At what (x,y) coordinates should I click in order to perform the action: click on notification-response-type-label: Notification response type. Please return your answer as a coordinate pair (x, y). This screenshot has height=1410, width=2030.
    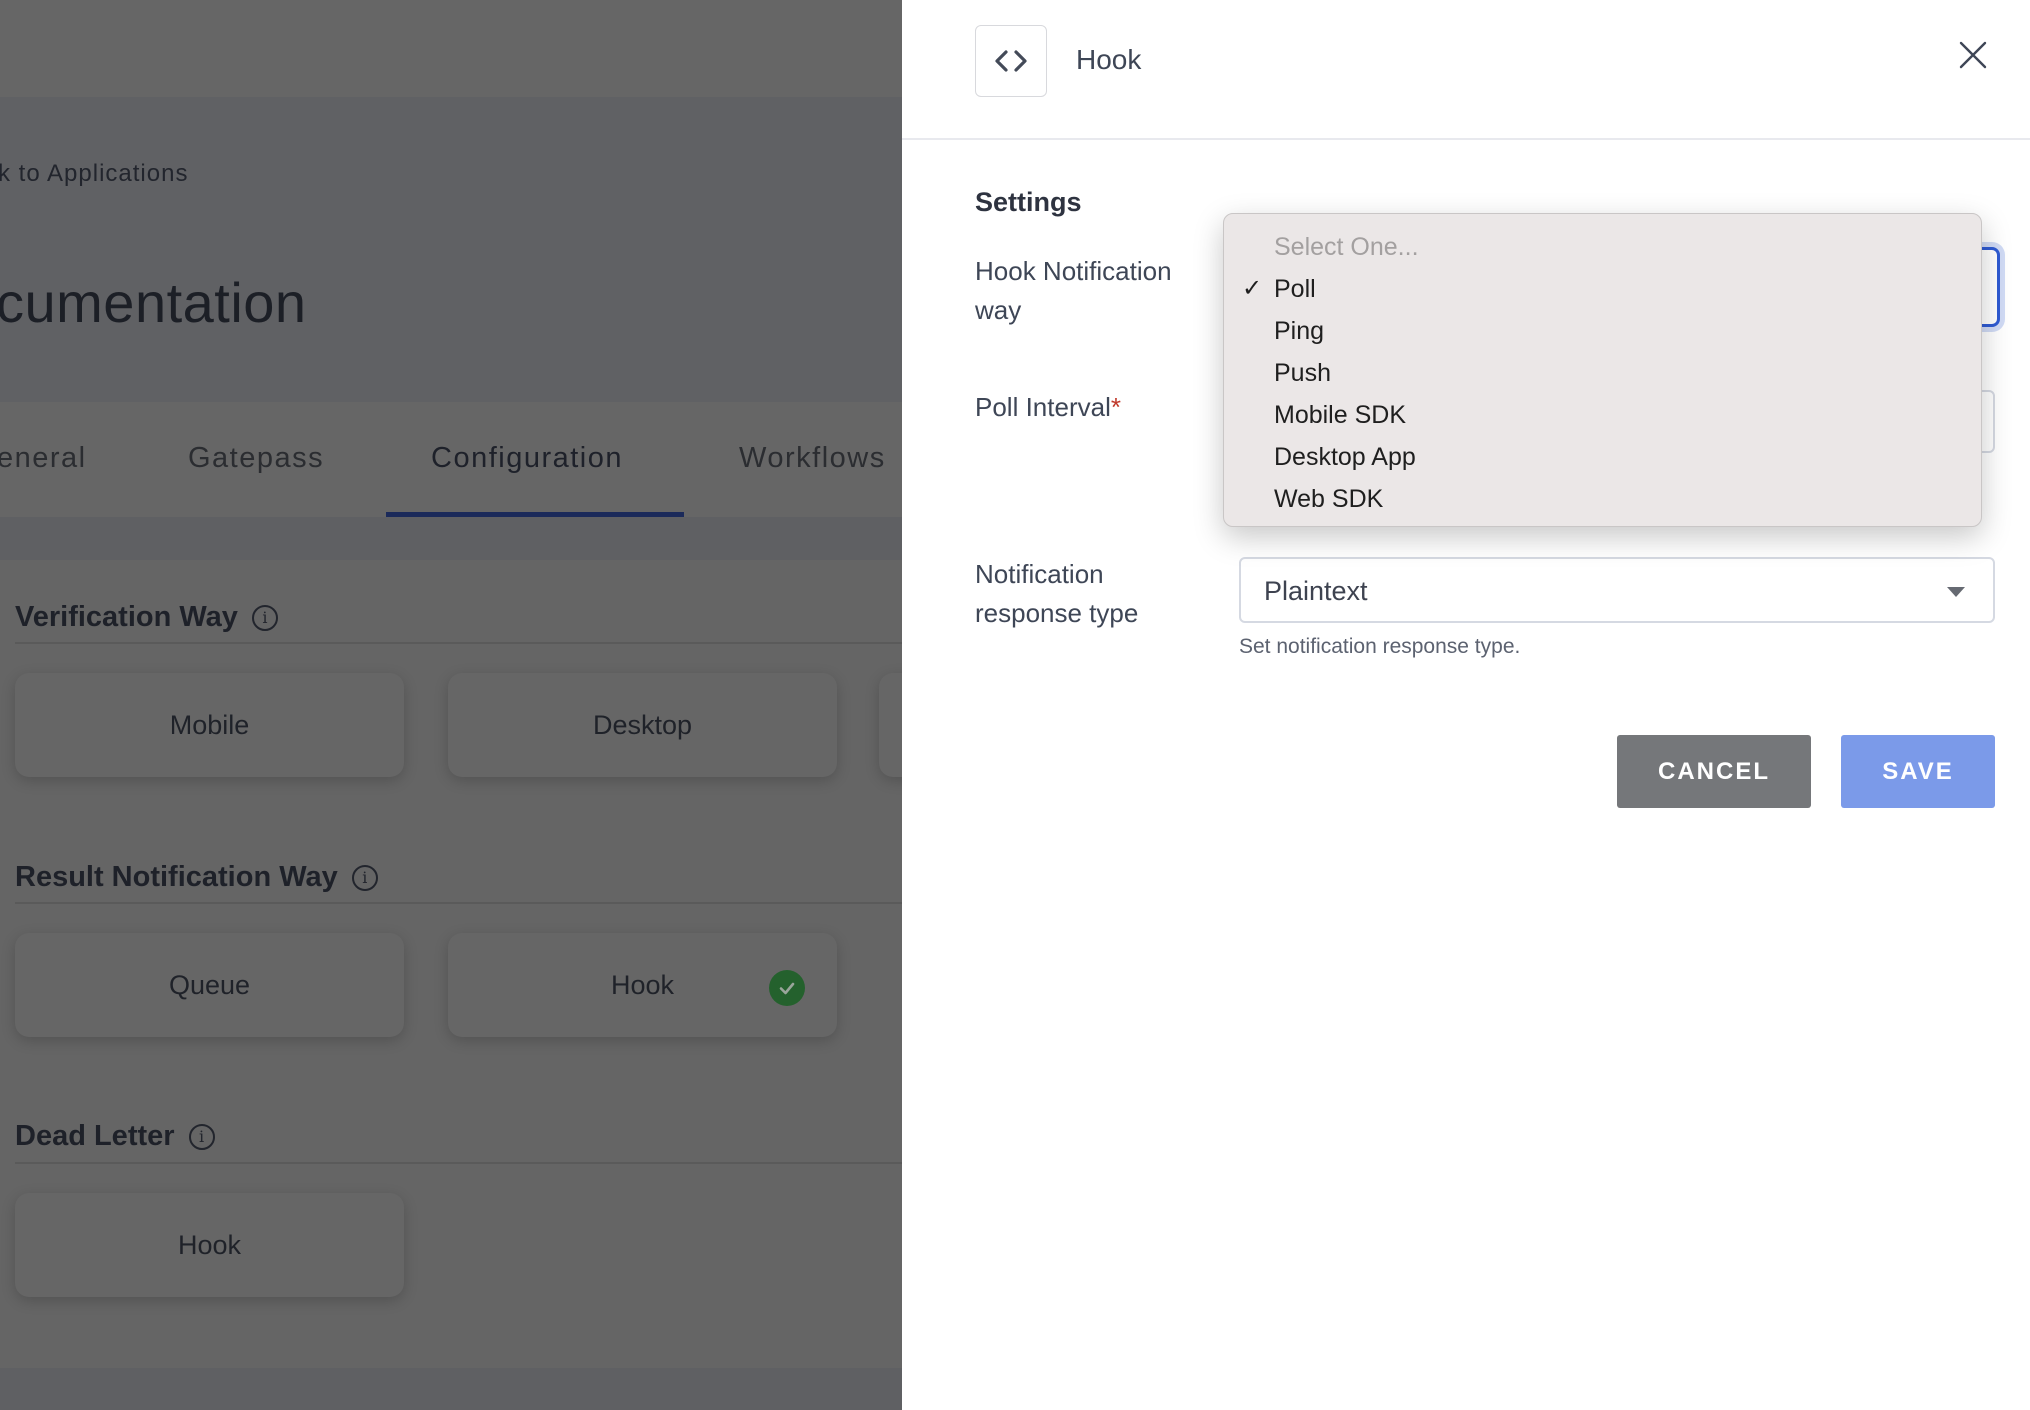
    Looking at the image, I should click on (1057, 593).